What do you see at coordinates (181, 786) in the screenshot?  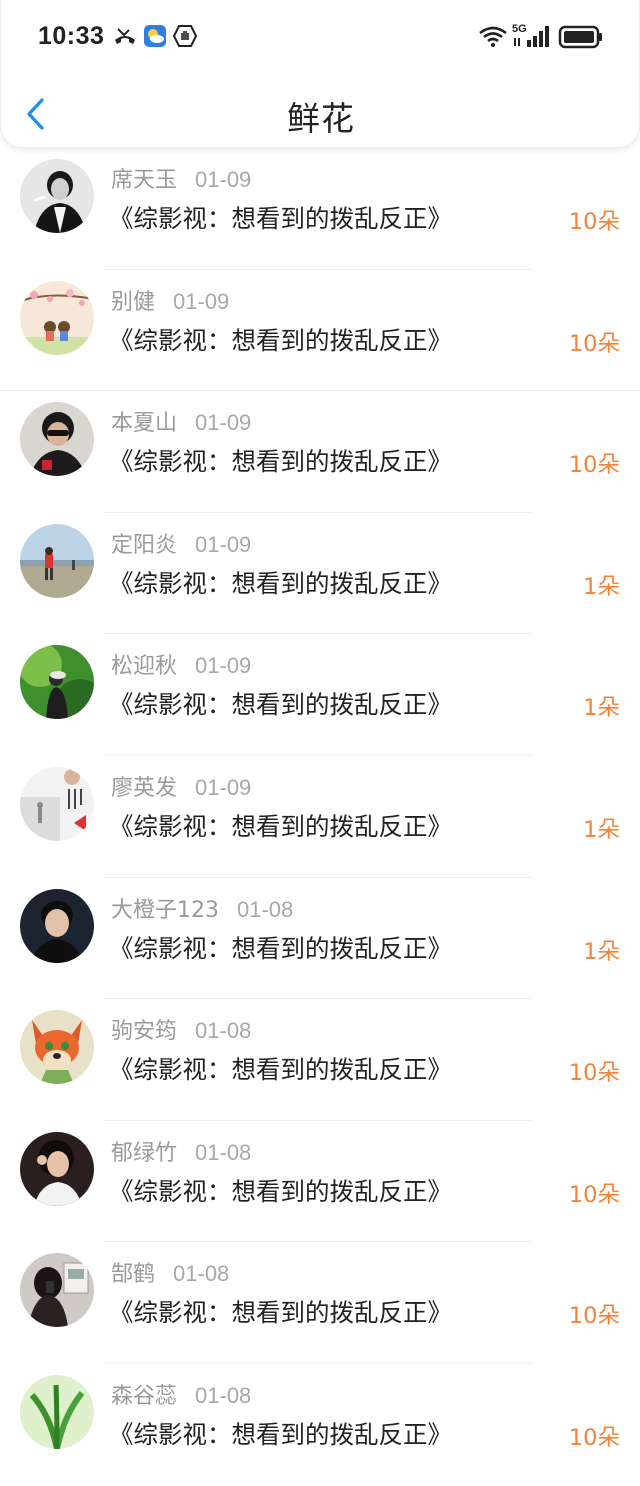 I see `user-name: 廖英发 01-09` at bounding box center [181, 786].